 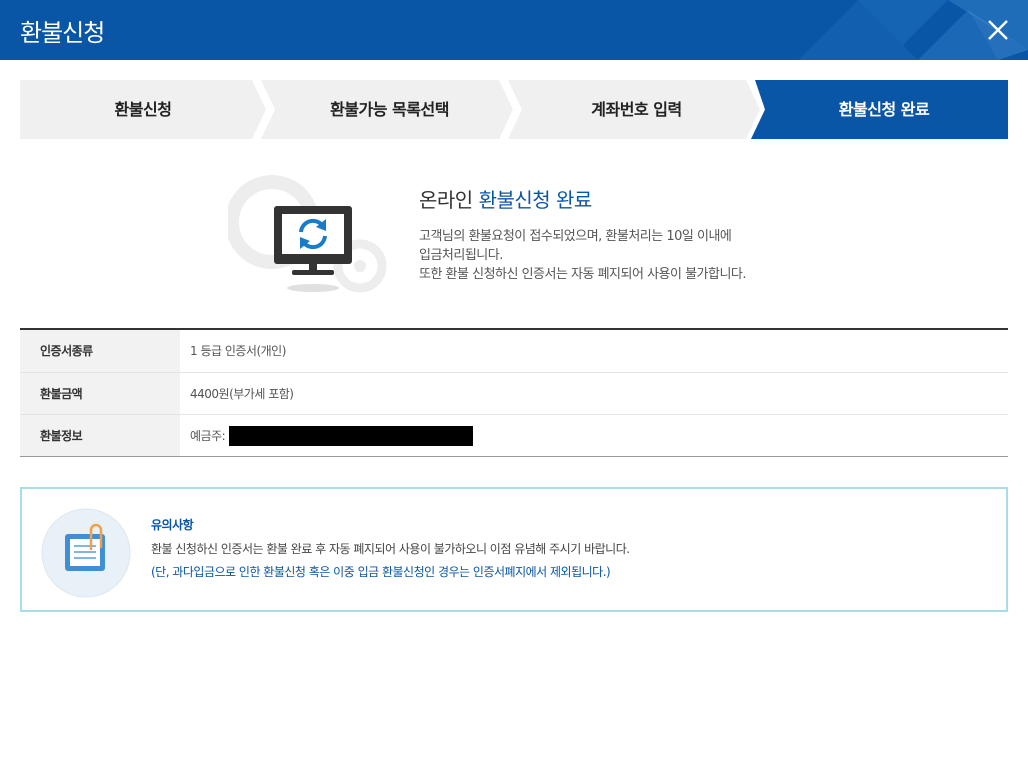 I want to click on completion-desc-line-1: 고객님의 환불요청이 접수되었으며, 환불처리는 10일 이내에, so click(x=575, y=236).